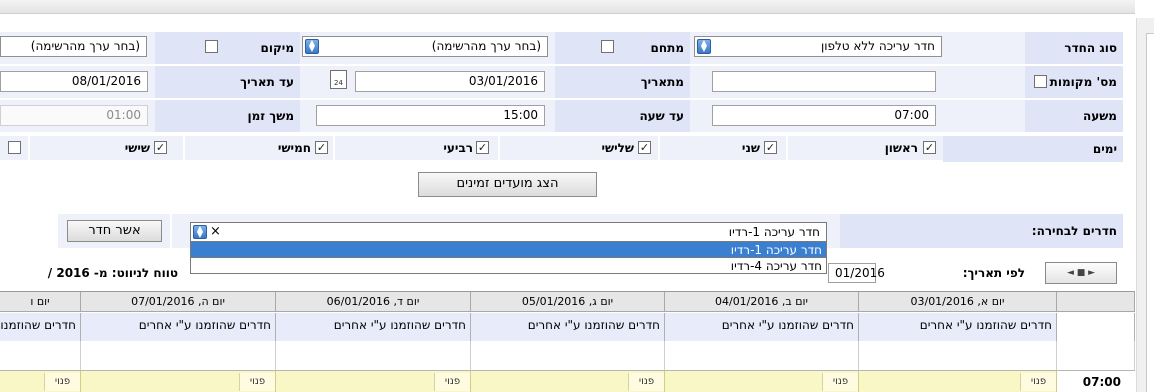  Describe the element at coordinates (112, 273) in the screenshot. I see `nav-range-label: טווח לניווט: מ- 2016 /` at that location.